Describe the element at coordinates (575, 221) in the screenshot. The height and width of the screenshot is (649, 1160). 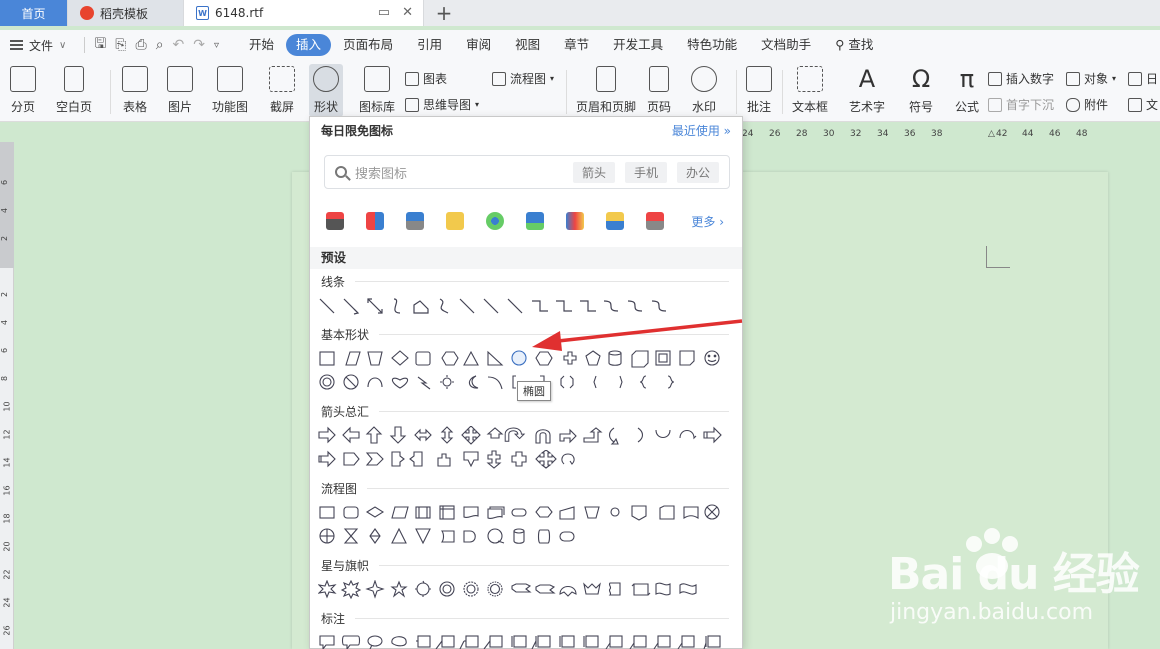
I see `team-icon` at that location.